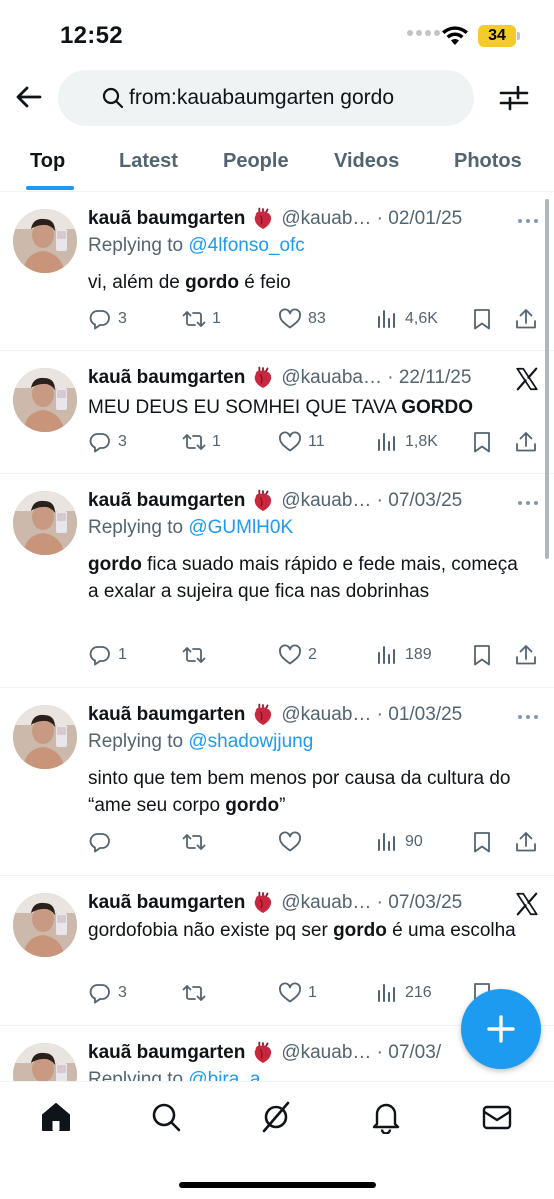  Describe the element at coordinates (91, 35) in the screenshot. I see `status-time: 12:52` at that location.